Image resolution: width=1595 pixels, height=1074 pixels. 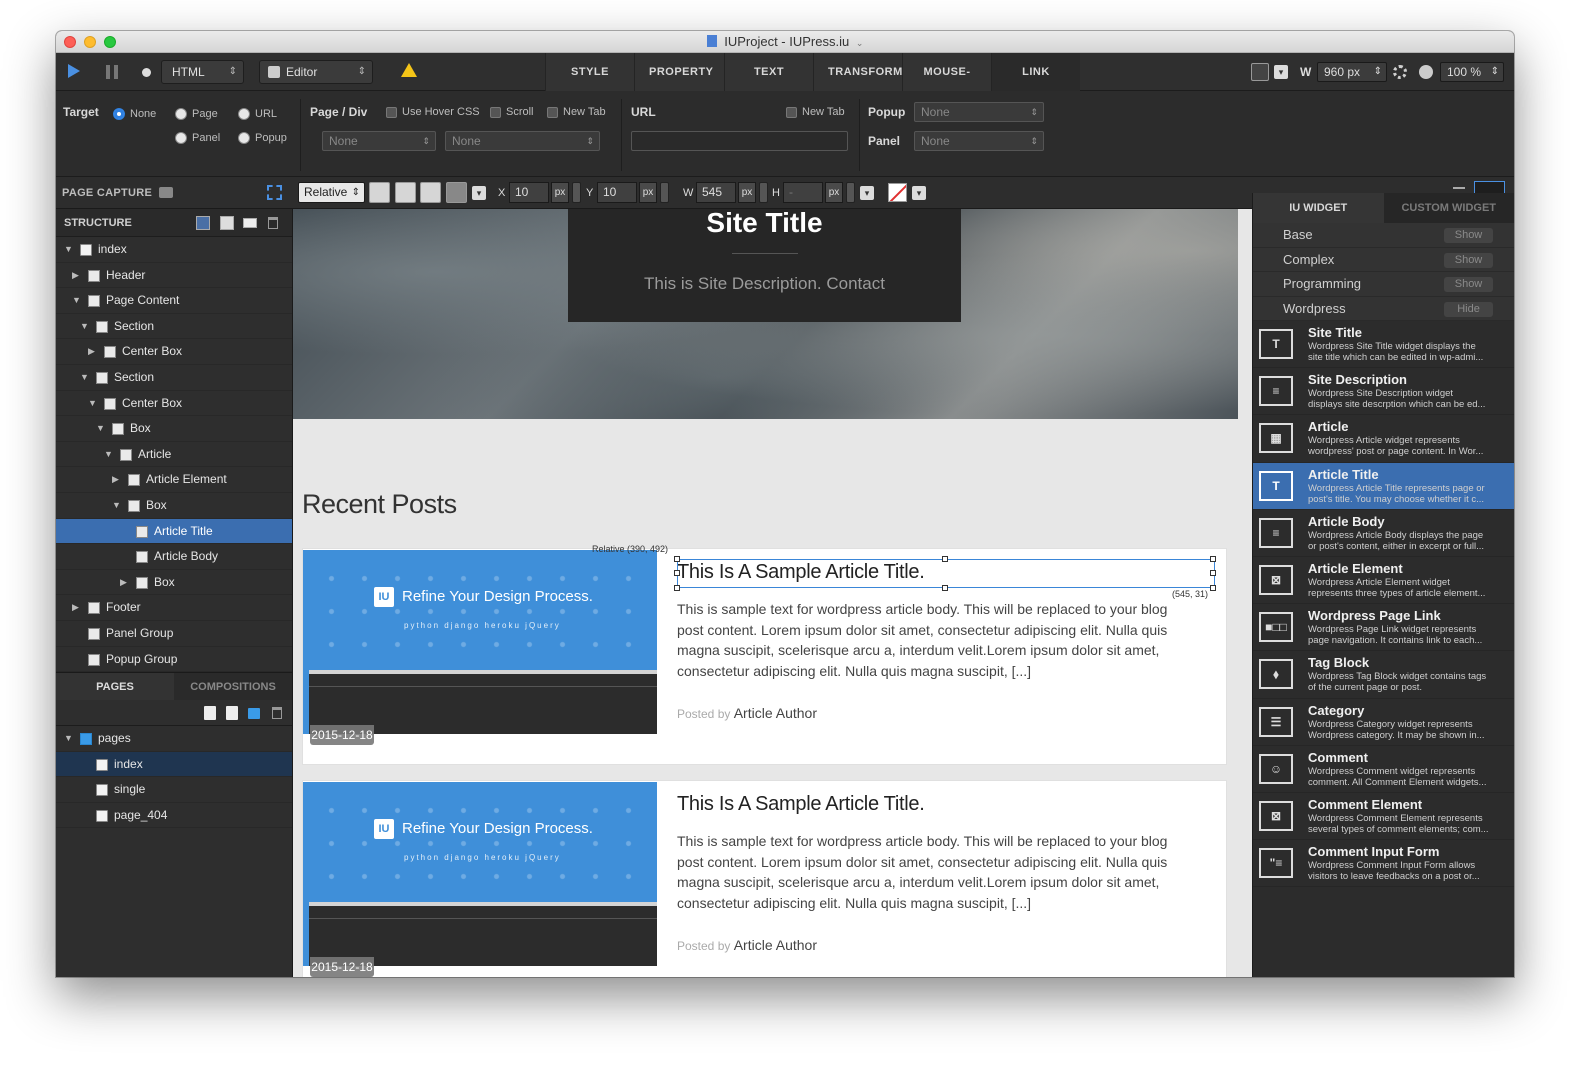 I want to click on w-input: 545, so click(x=716, y=192).